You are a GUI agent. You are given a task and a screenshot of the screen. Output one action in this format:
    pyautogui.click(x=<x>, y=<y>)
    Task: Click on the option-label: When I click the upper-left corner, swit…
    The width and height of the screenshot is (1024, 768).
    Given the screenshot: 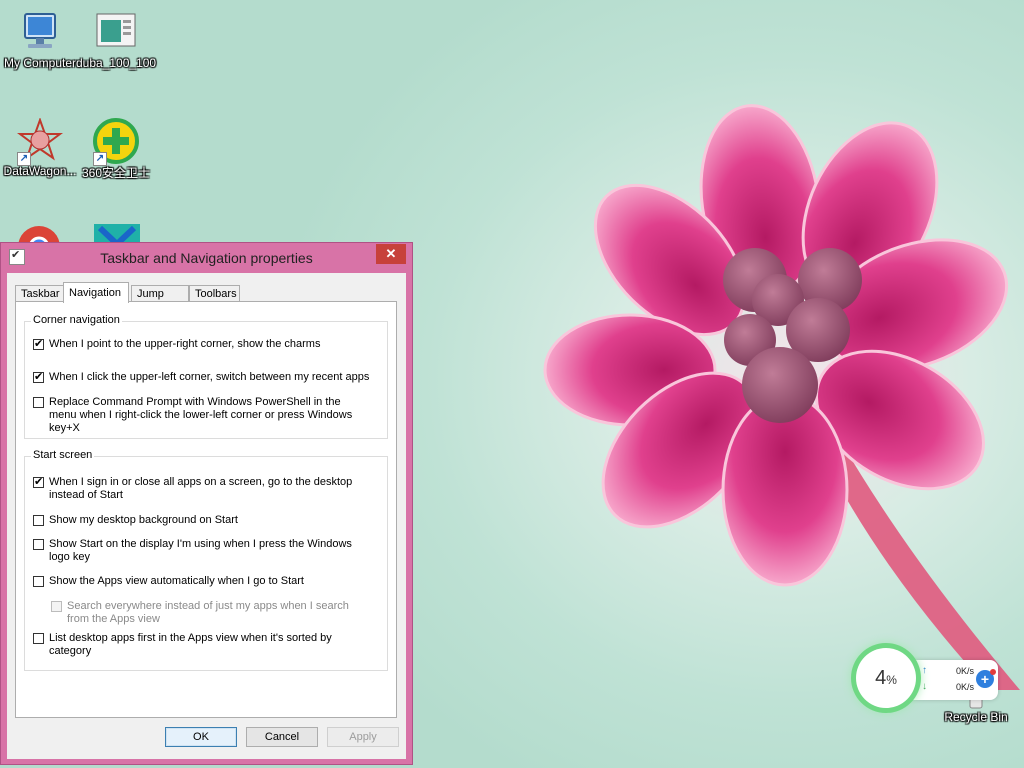 What is the action you would take?
    pyautogui.click(x=209, y=377)
    